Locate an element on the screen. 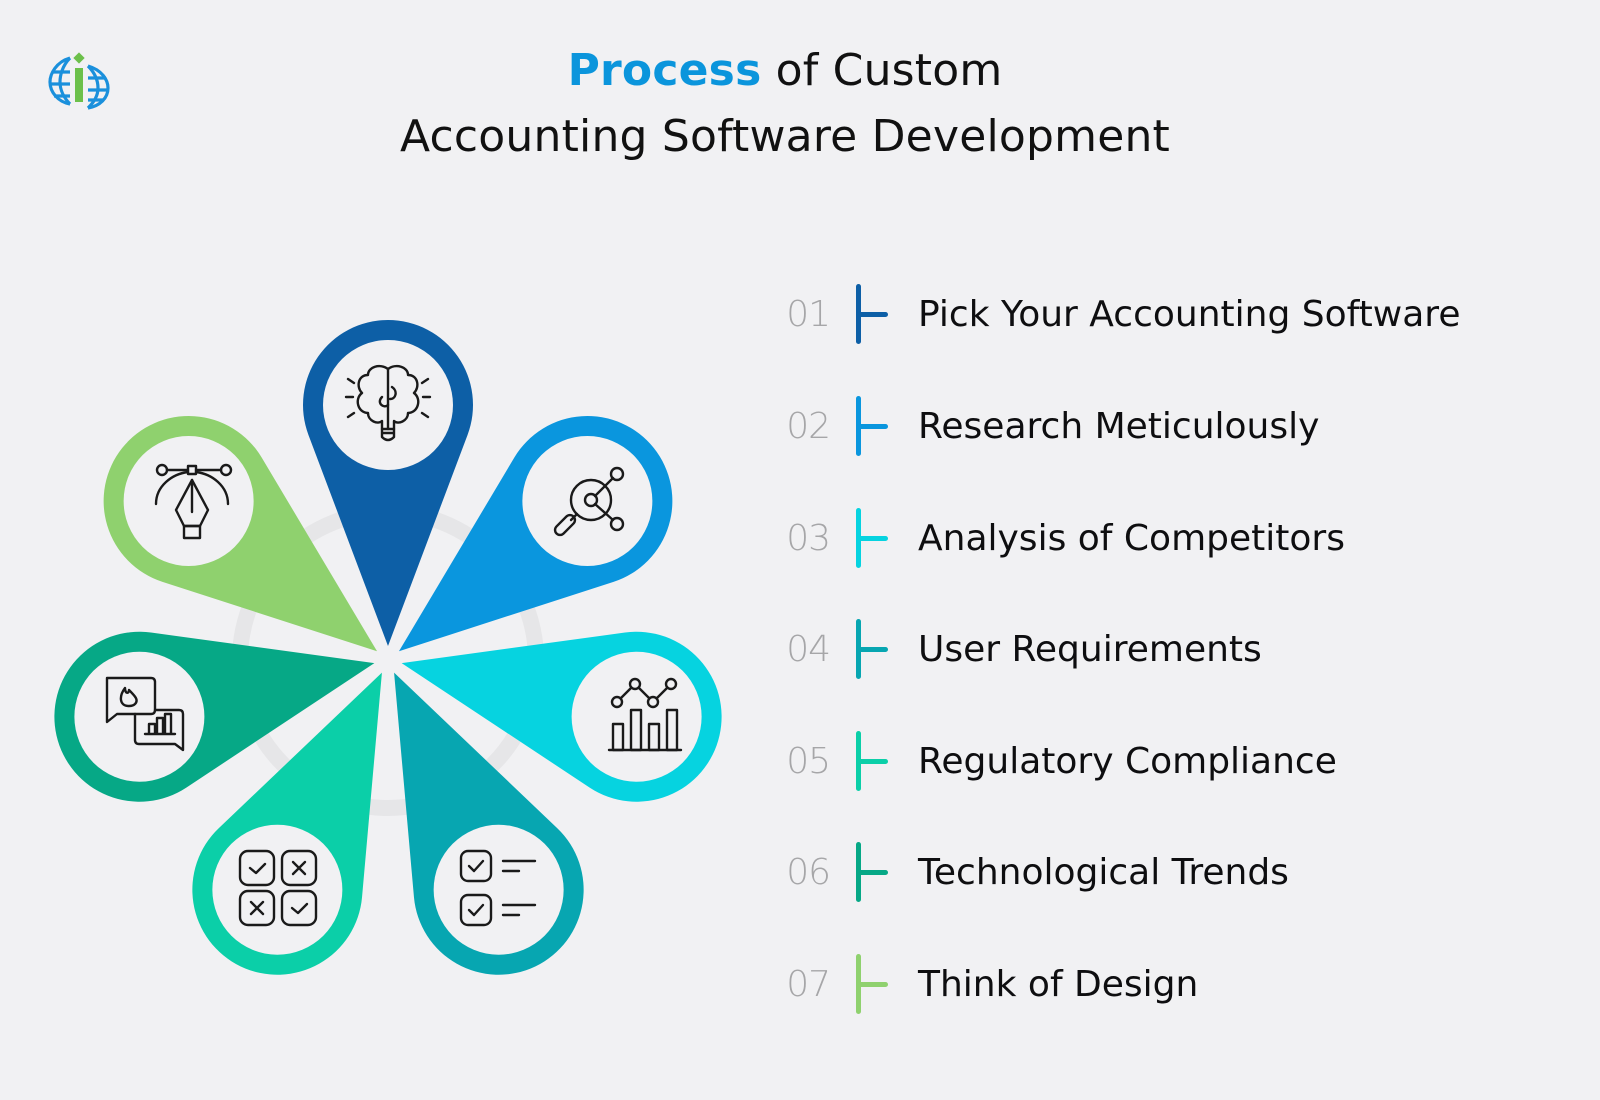 This screenshot has width=1600, height=1100. step-item: 05 Regulatory Compliance is located at coordinates (1180, 761).